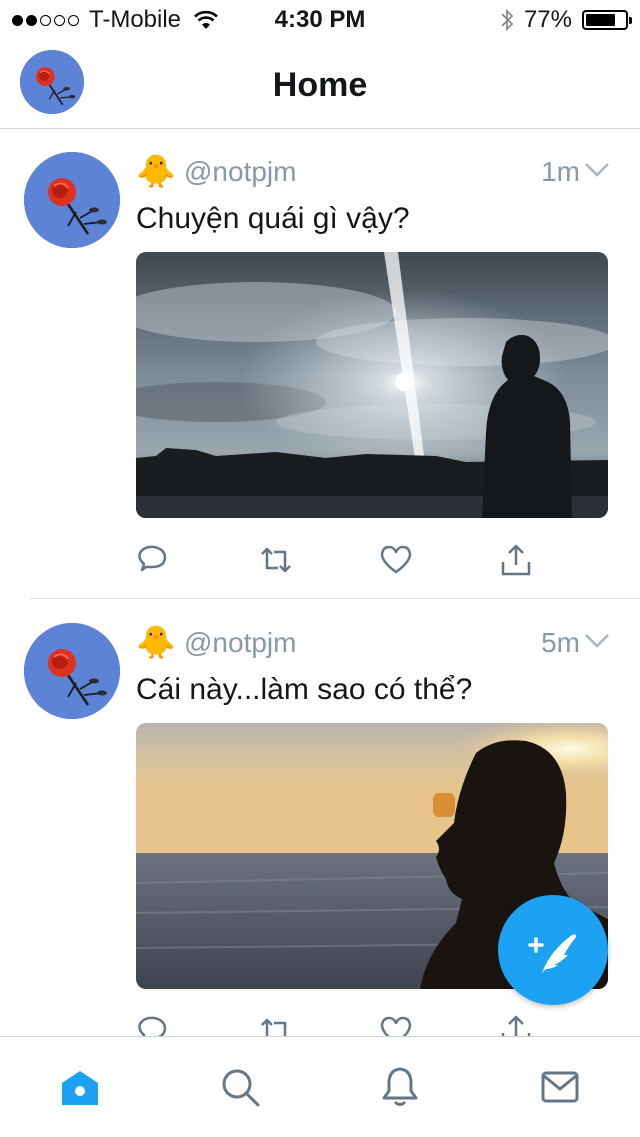 The width and height of the screenshot is (640, 1137). I want to click on signal-strength-icon, so click(45, 20).